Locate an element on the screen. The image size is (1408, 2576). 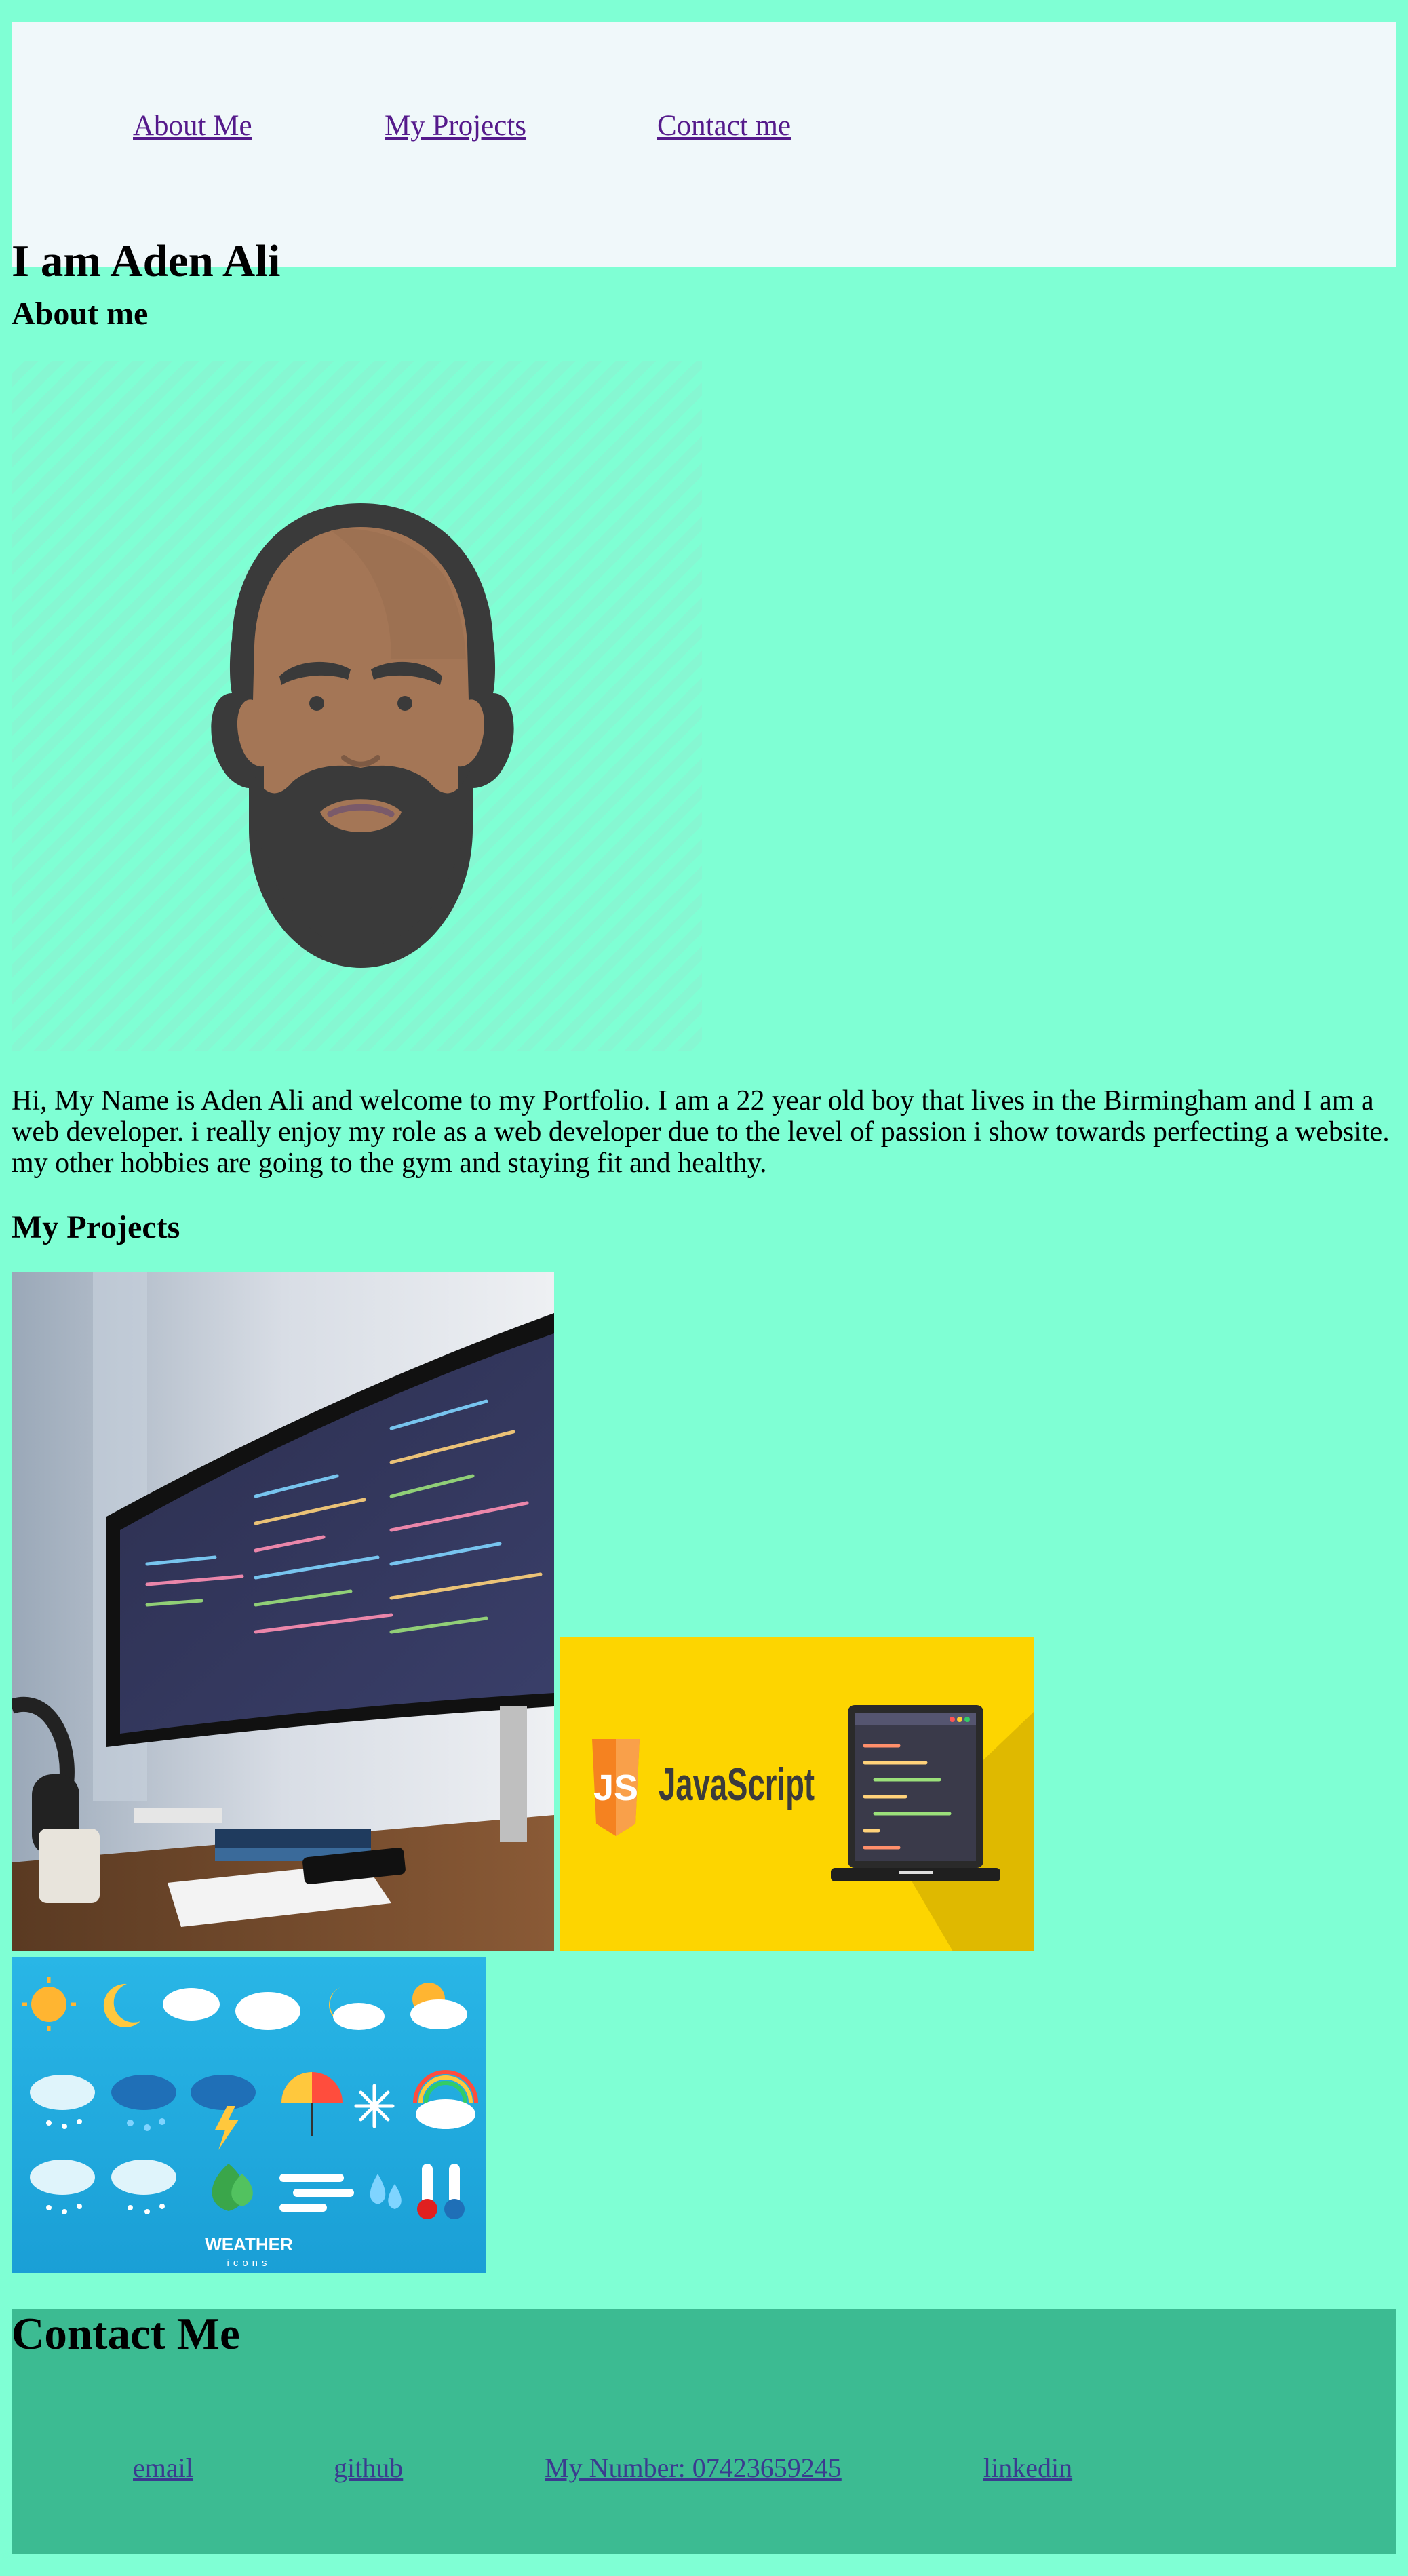
project-image-javascript: JS JavaScript is located at coordinates (797, 1794).